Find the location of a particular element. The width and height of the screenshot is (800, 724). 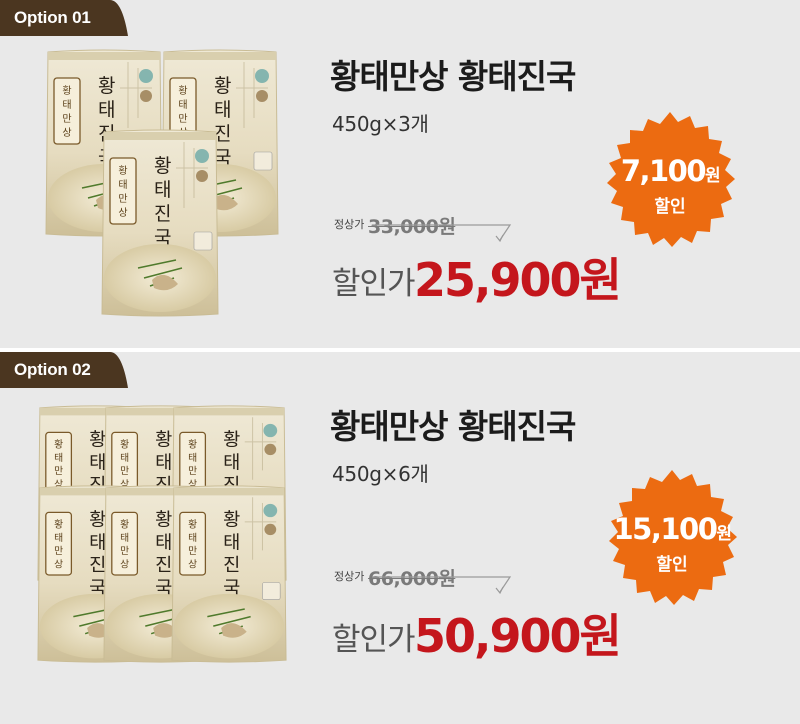

option-02-tab-label: Option 02 is located at coordinates (52, 369).